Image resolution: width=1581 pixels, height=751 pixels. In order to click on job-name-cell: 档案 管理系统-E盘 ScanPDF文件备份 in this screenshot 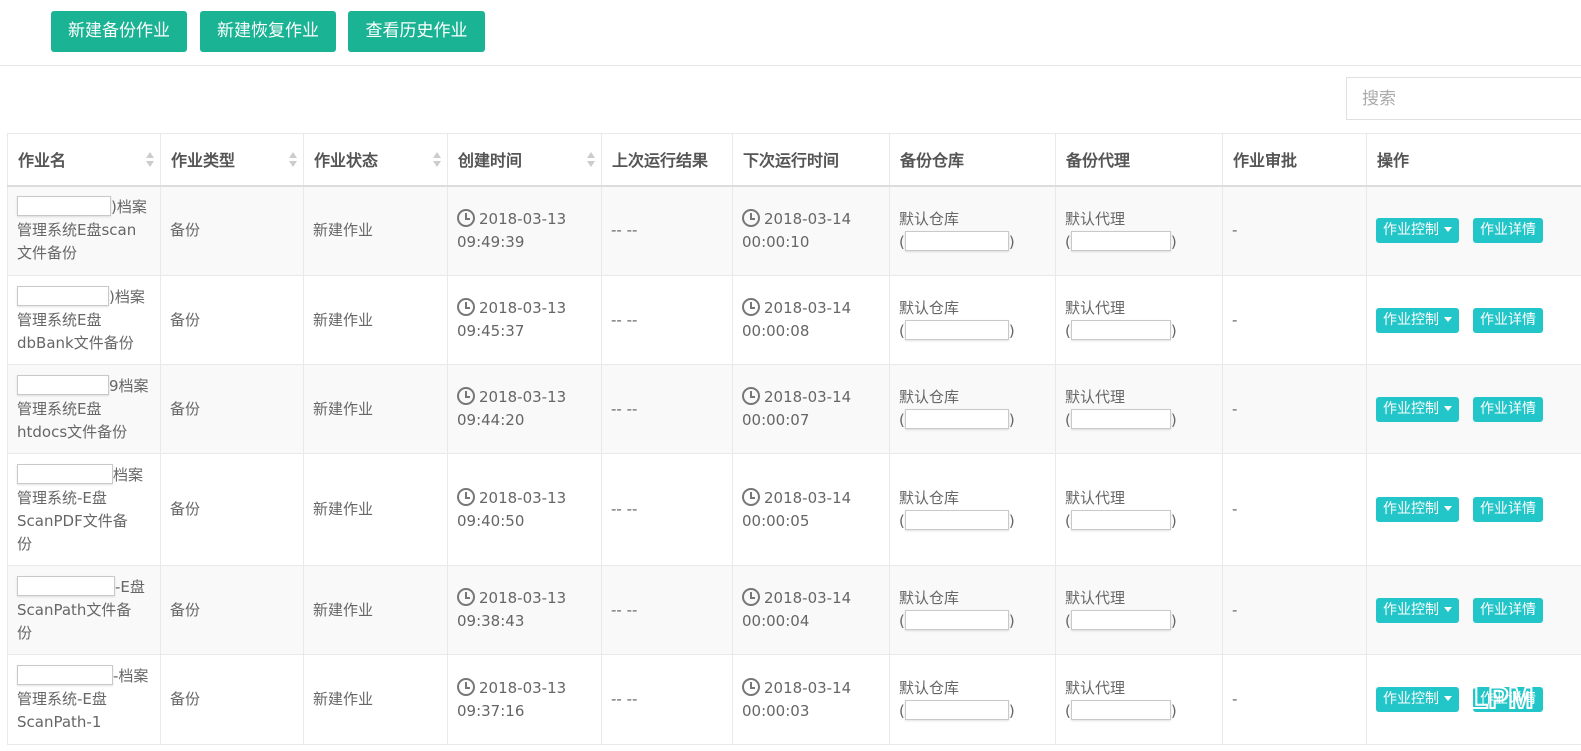, I will do `click(84, 509)`.